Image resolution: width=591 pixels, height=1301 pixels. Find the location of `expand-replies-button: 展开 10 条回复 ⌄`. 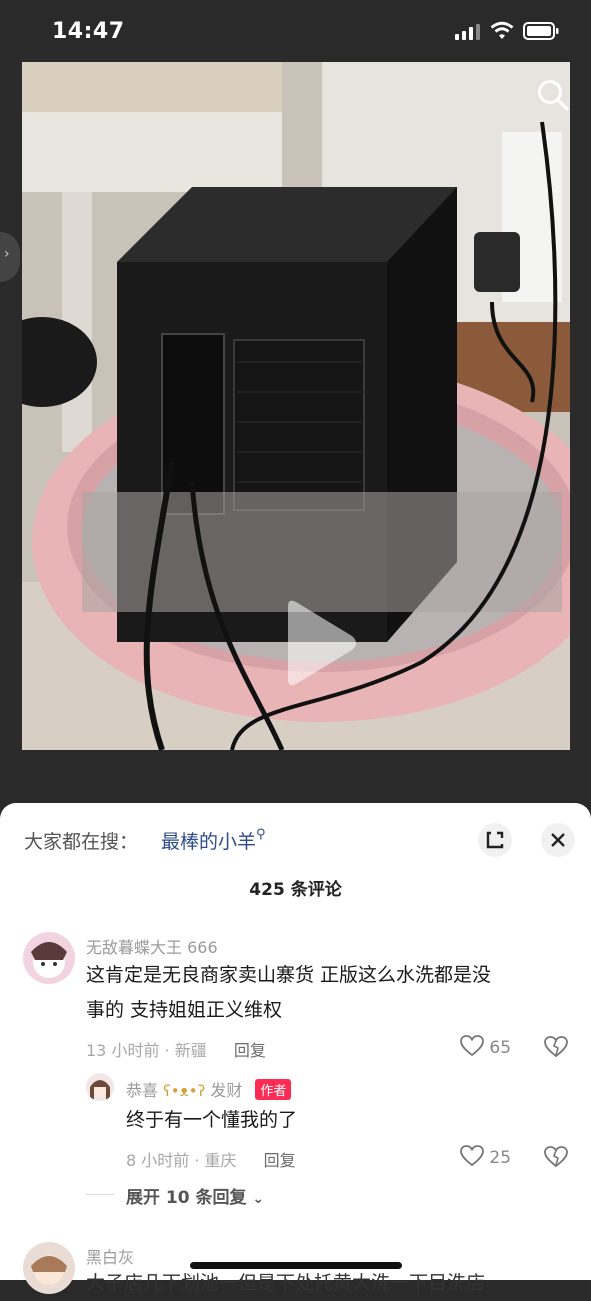

expand-replies-button: 展开 10 条回复 ⌄ is located at coordinates (195, 1195).